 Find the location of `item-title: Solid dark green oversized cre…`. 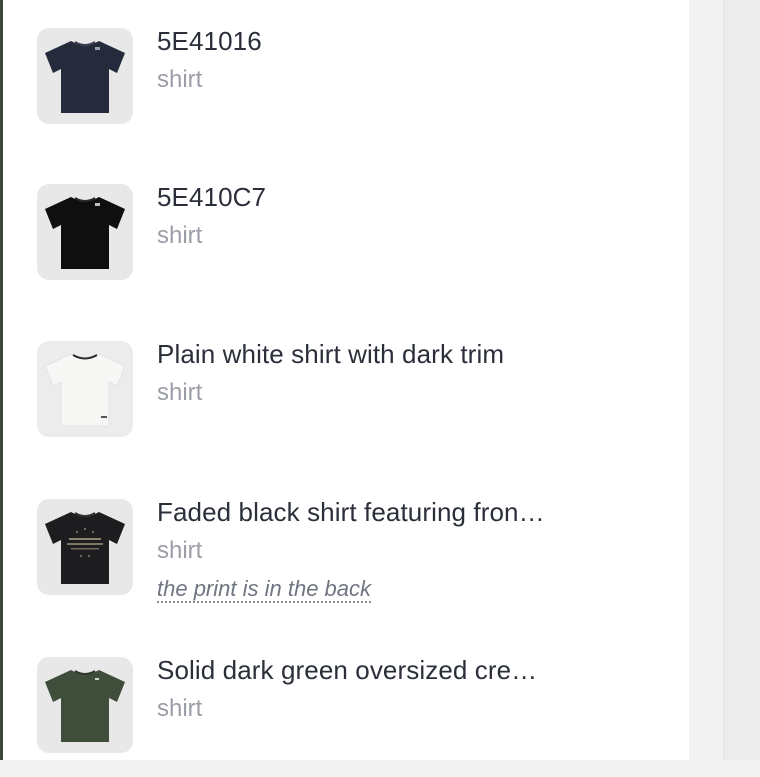

item-title: Solid dark green oversized cre… is located at coordinates (347, 670).